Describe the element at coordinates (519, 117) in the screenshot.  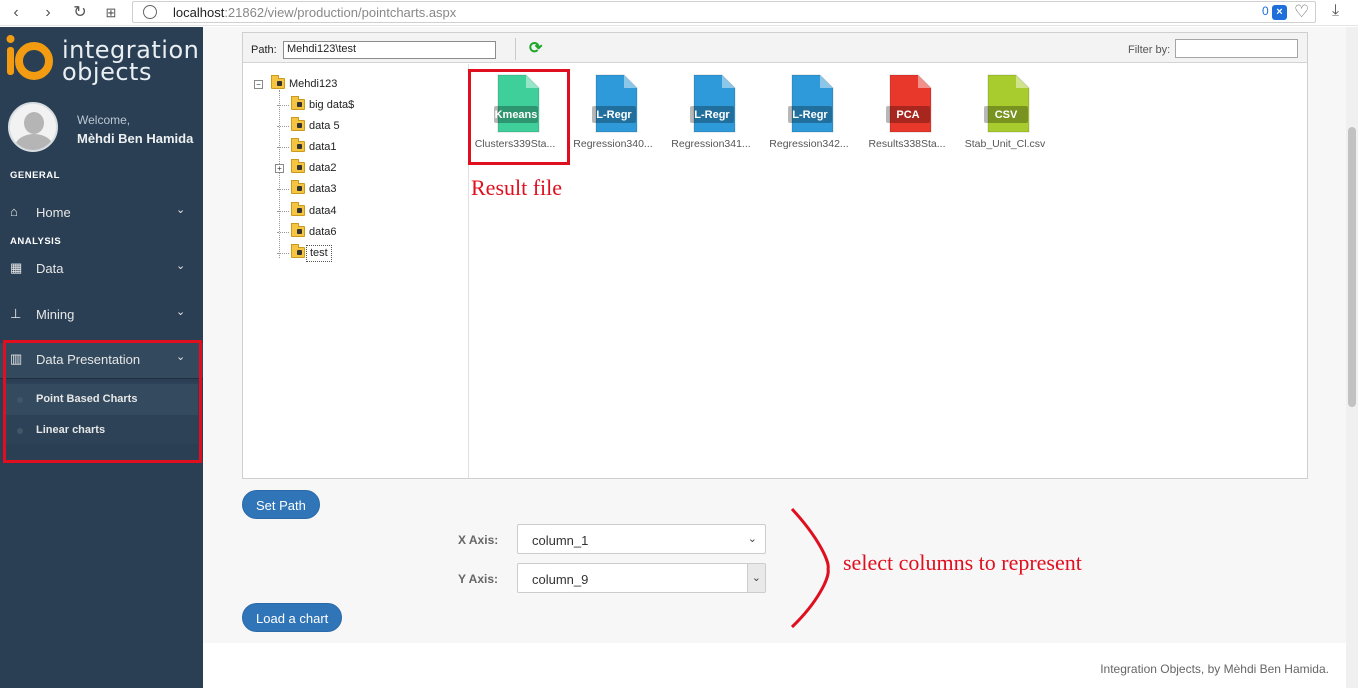
I see `highlight-box-file` at that location.